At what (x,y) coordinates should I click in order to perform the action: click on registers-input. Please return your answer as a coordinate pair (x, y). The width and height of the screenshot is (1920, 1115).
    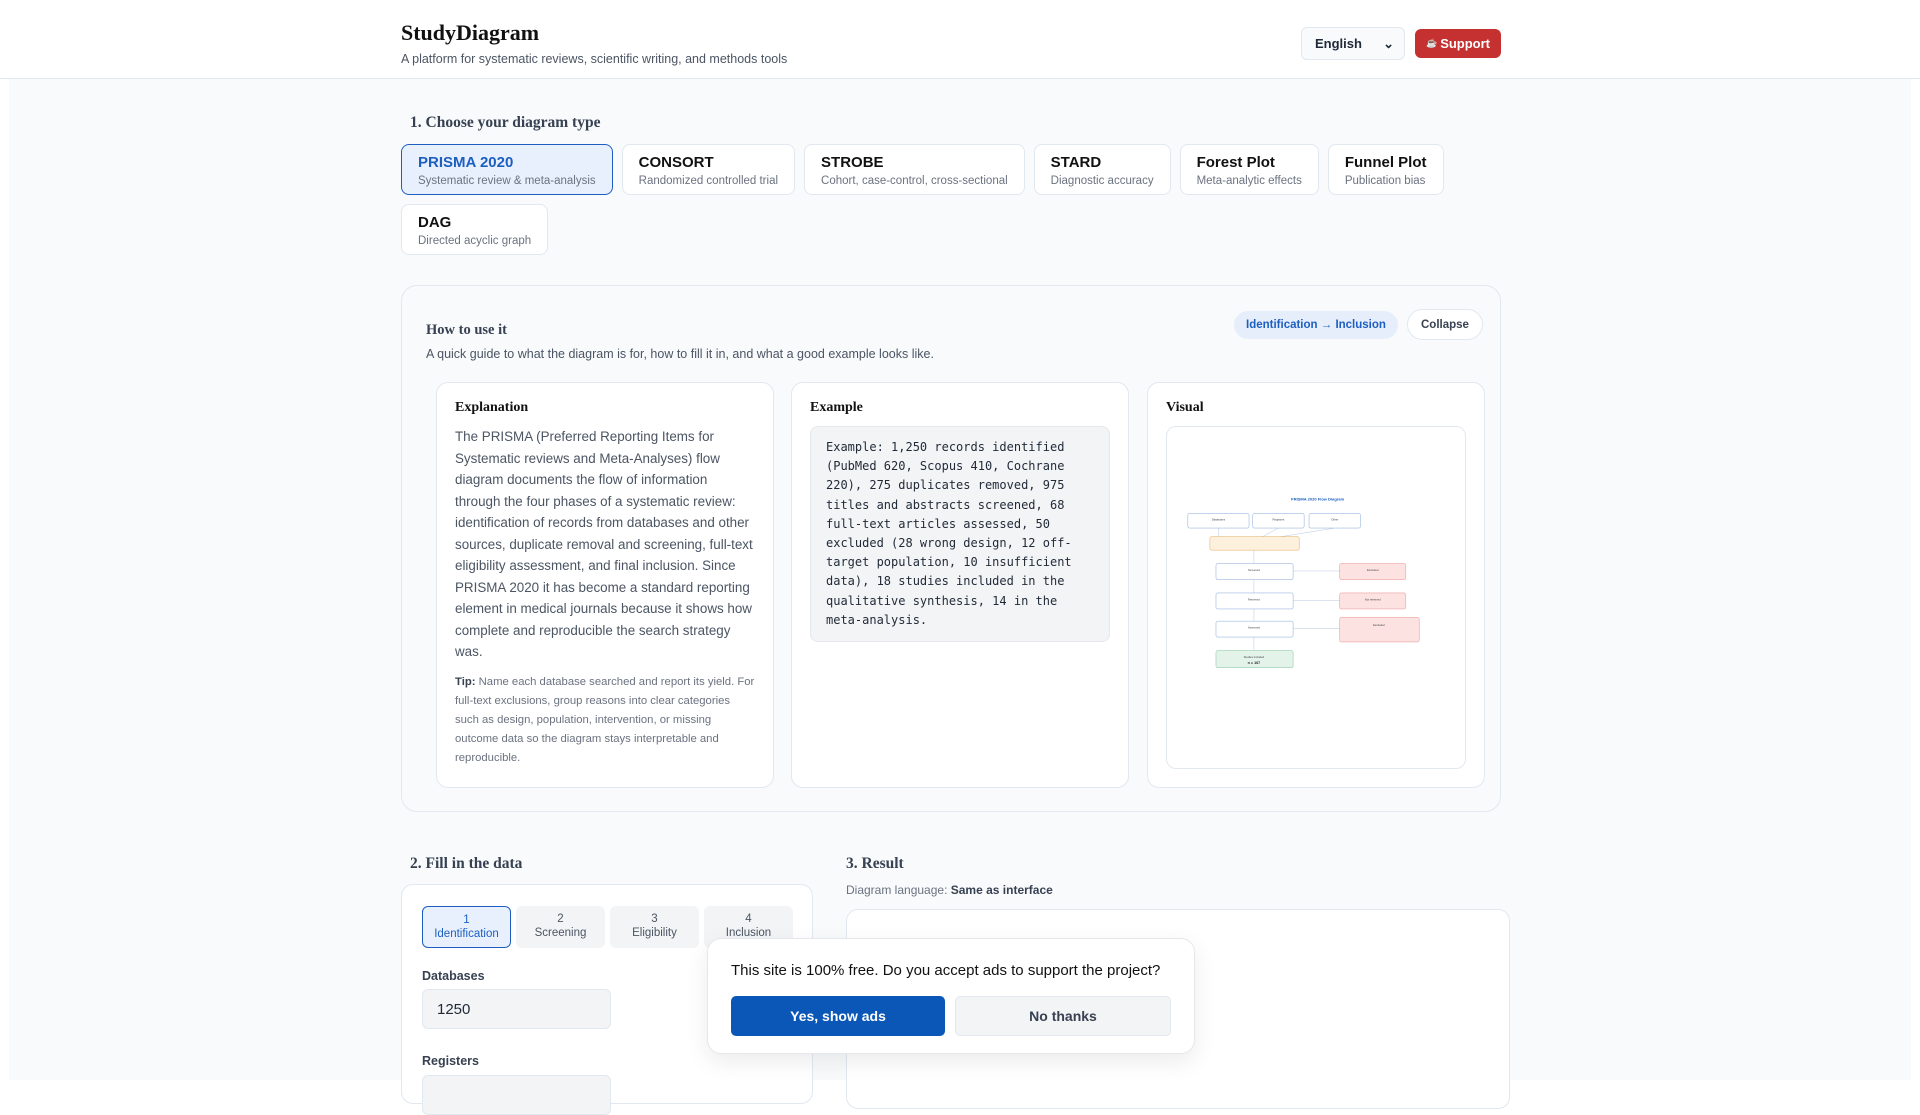
    Looking at the image, I should click on (516, 1095).